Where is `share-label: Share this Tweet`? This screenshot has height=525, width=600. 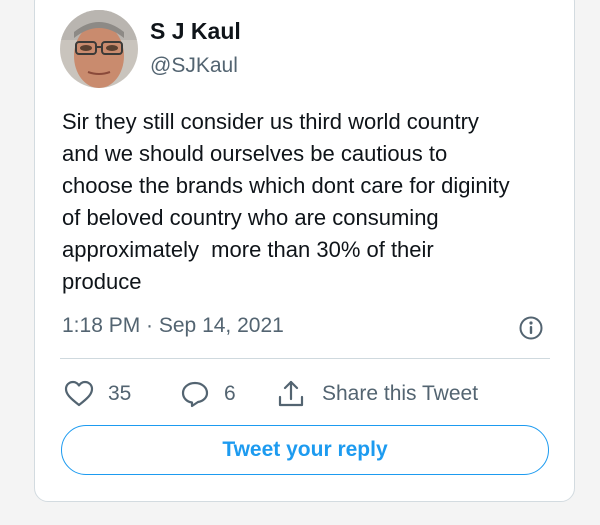
share-label: Share this Tweet is located at coordinates (400, 393).